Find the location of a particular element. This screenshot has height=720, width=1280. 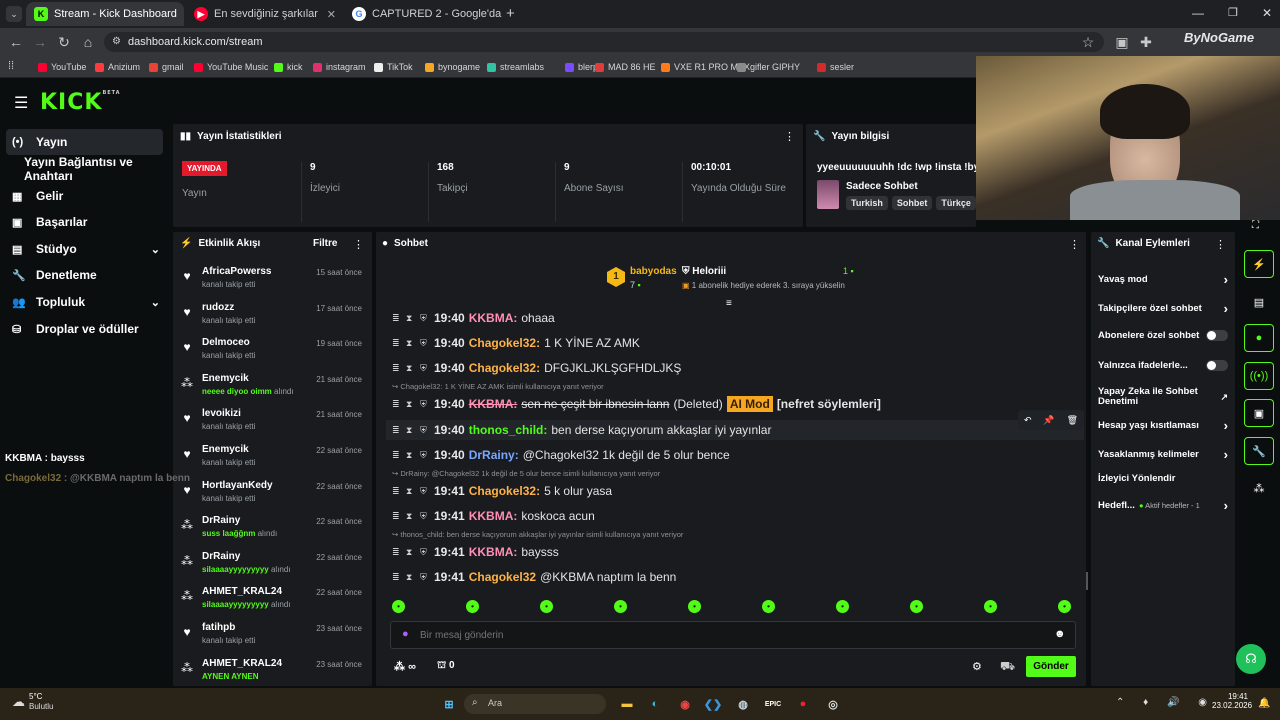

chat-icon: ● is located at coordinates (1259, 338).